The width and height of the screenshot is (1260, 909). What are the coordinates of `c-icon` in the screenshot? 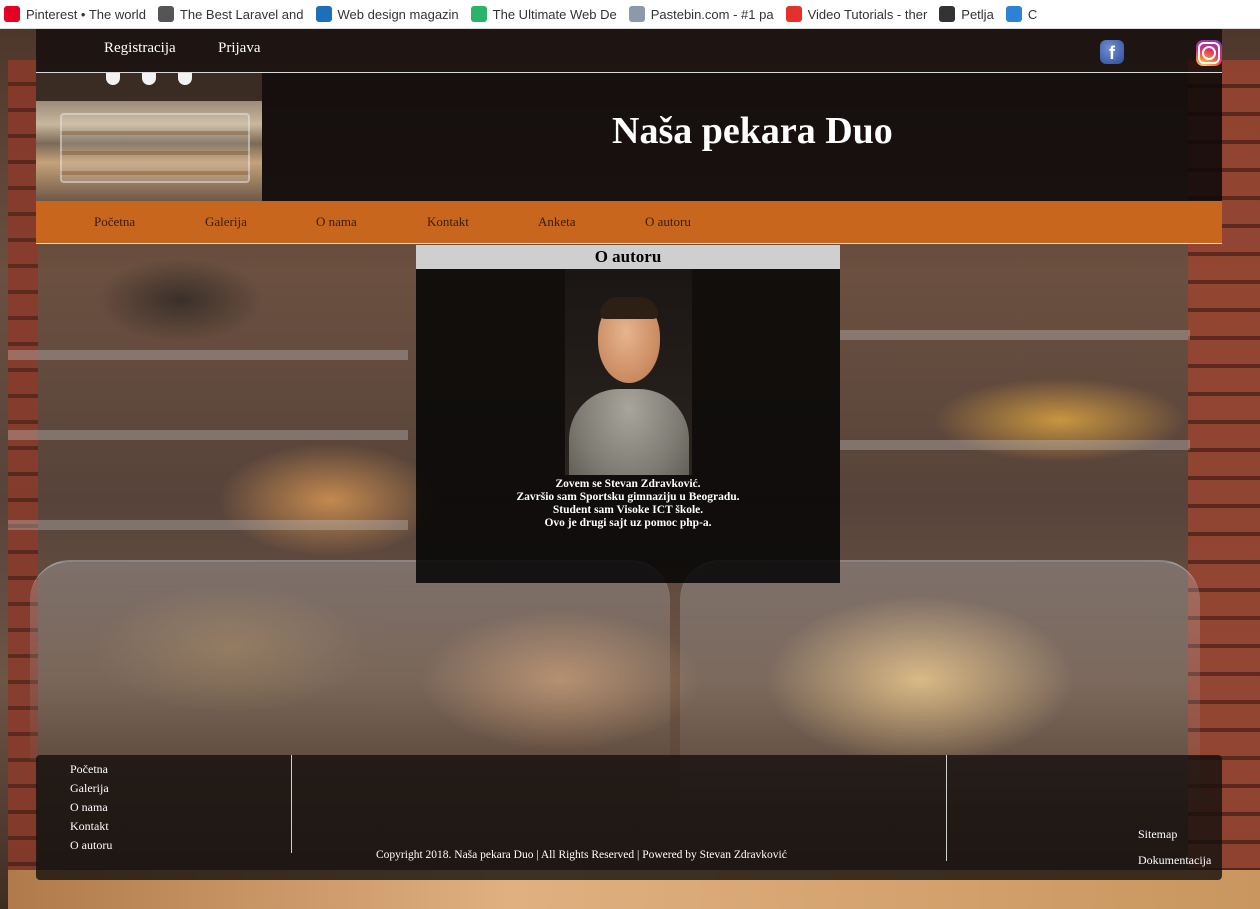 It's located at (1013, 14).